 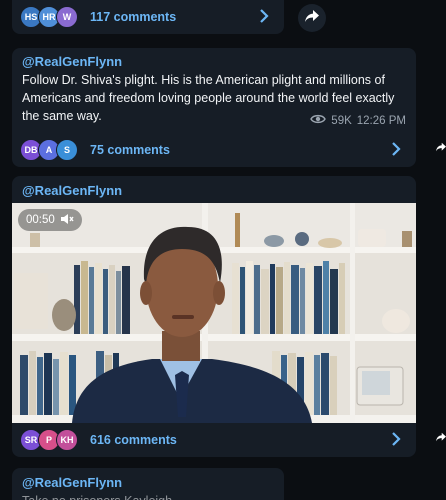 I want to click on comments-bar: DB A S 75 comments, so click(x=214, y=150).